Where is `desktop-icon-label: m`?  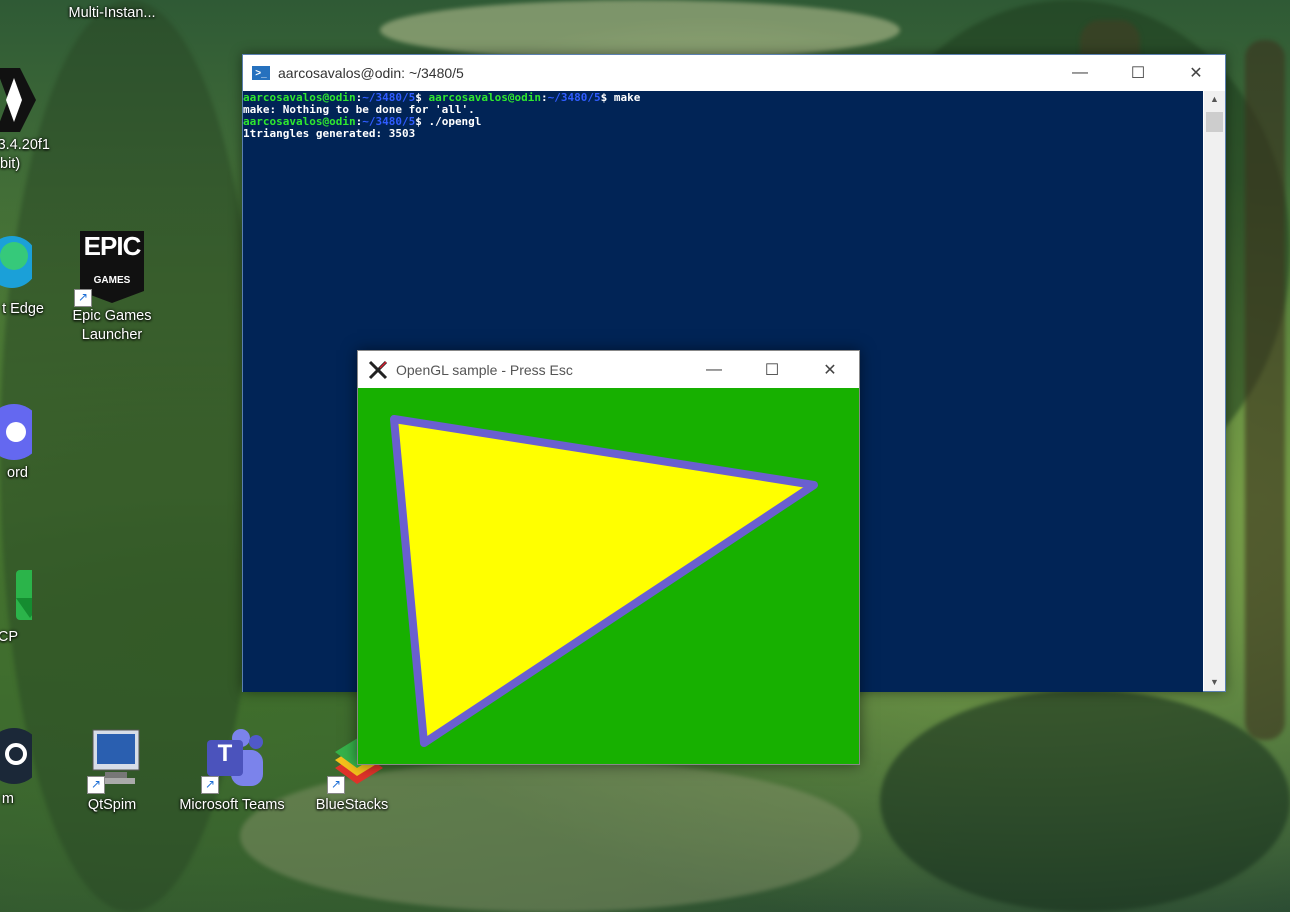
desktop-icon-label: m is located at coordinates (7, 799).